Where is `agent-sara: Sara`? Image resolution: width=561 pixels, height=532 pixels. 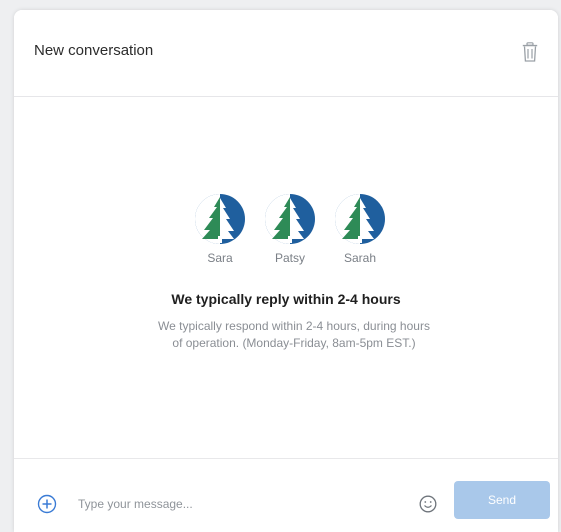
agent-sara: Sara is located at coordinates (220, 229).